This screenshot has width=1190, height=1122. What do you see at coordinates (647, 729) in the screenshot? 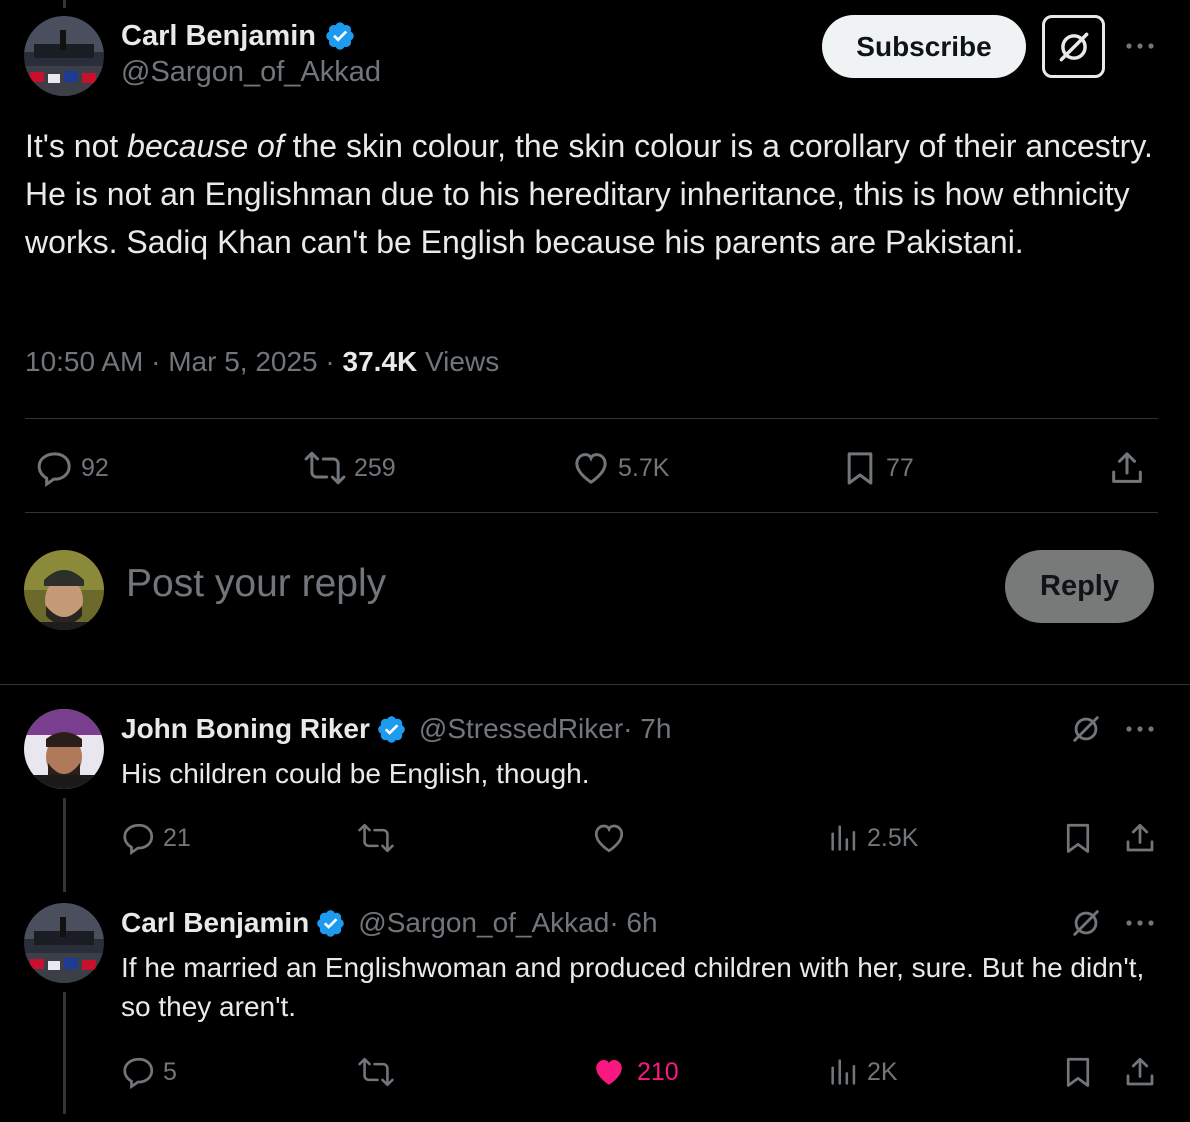
I see `reply-1-age: · 7h` at bounding box center [647, 729].